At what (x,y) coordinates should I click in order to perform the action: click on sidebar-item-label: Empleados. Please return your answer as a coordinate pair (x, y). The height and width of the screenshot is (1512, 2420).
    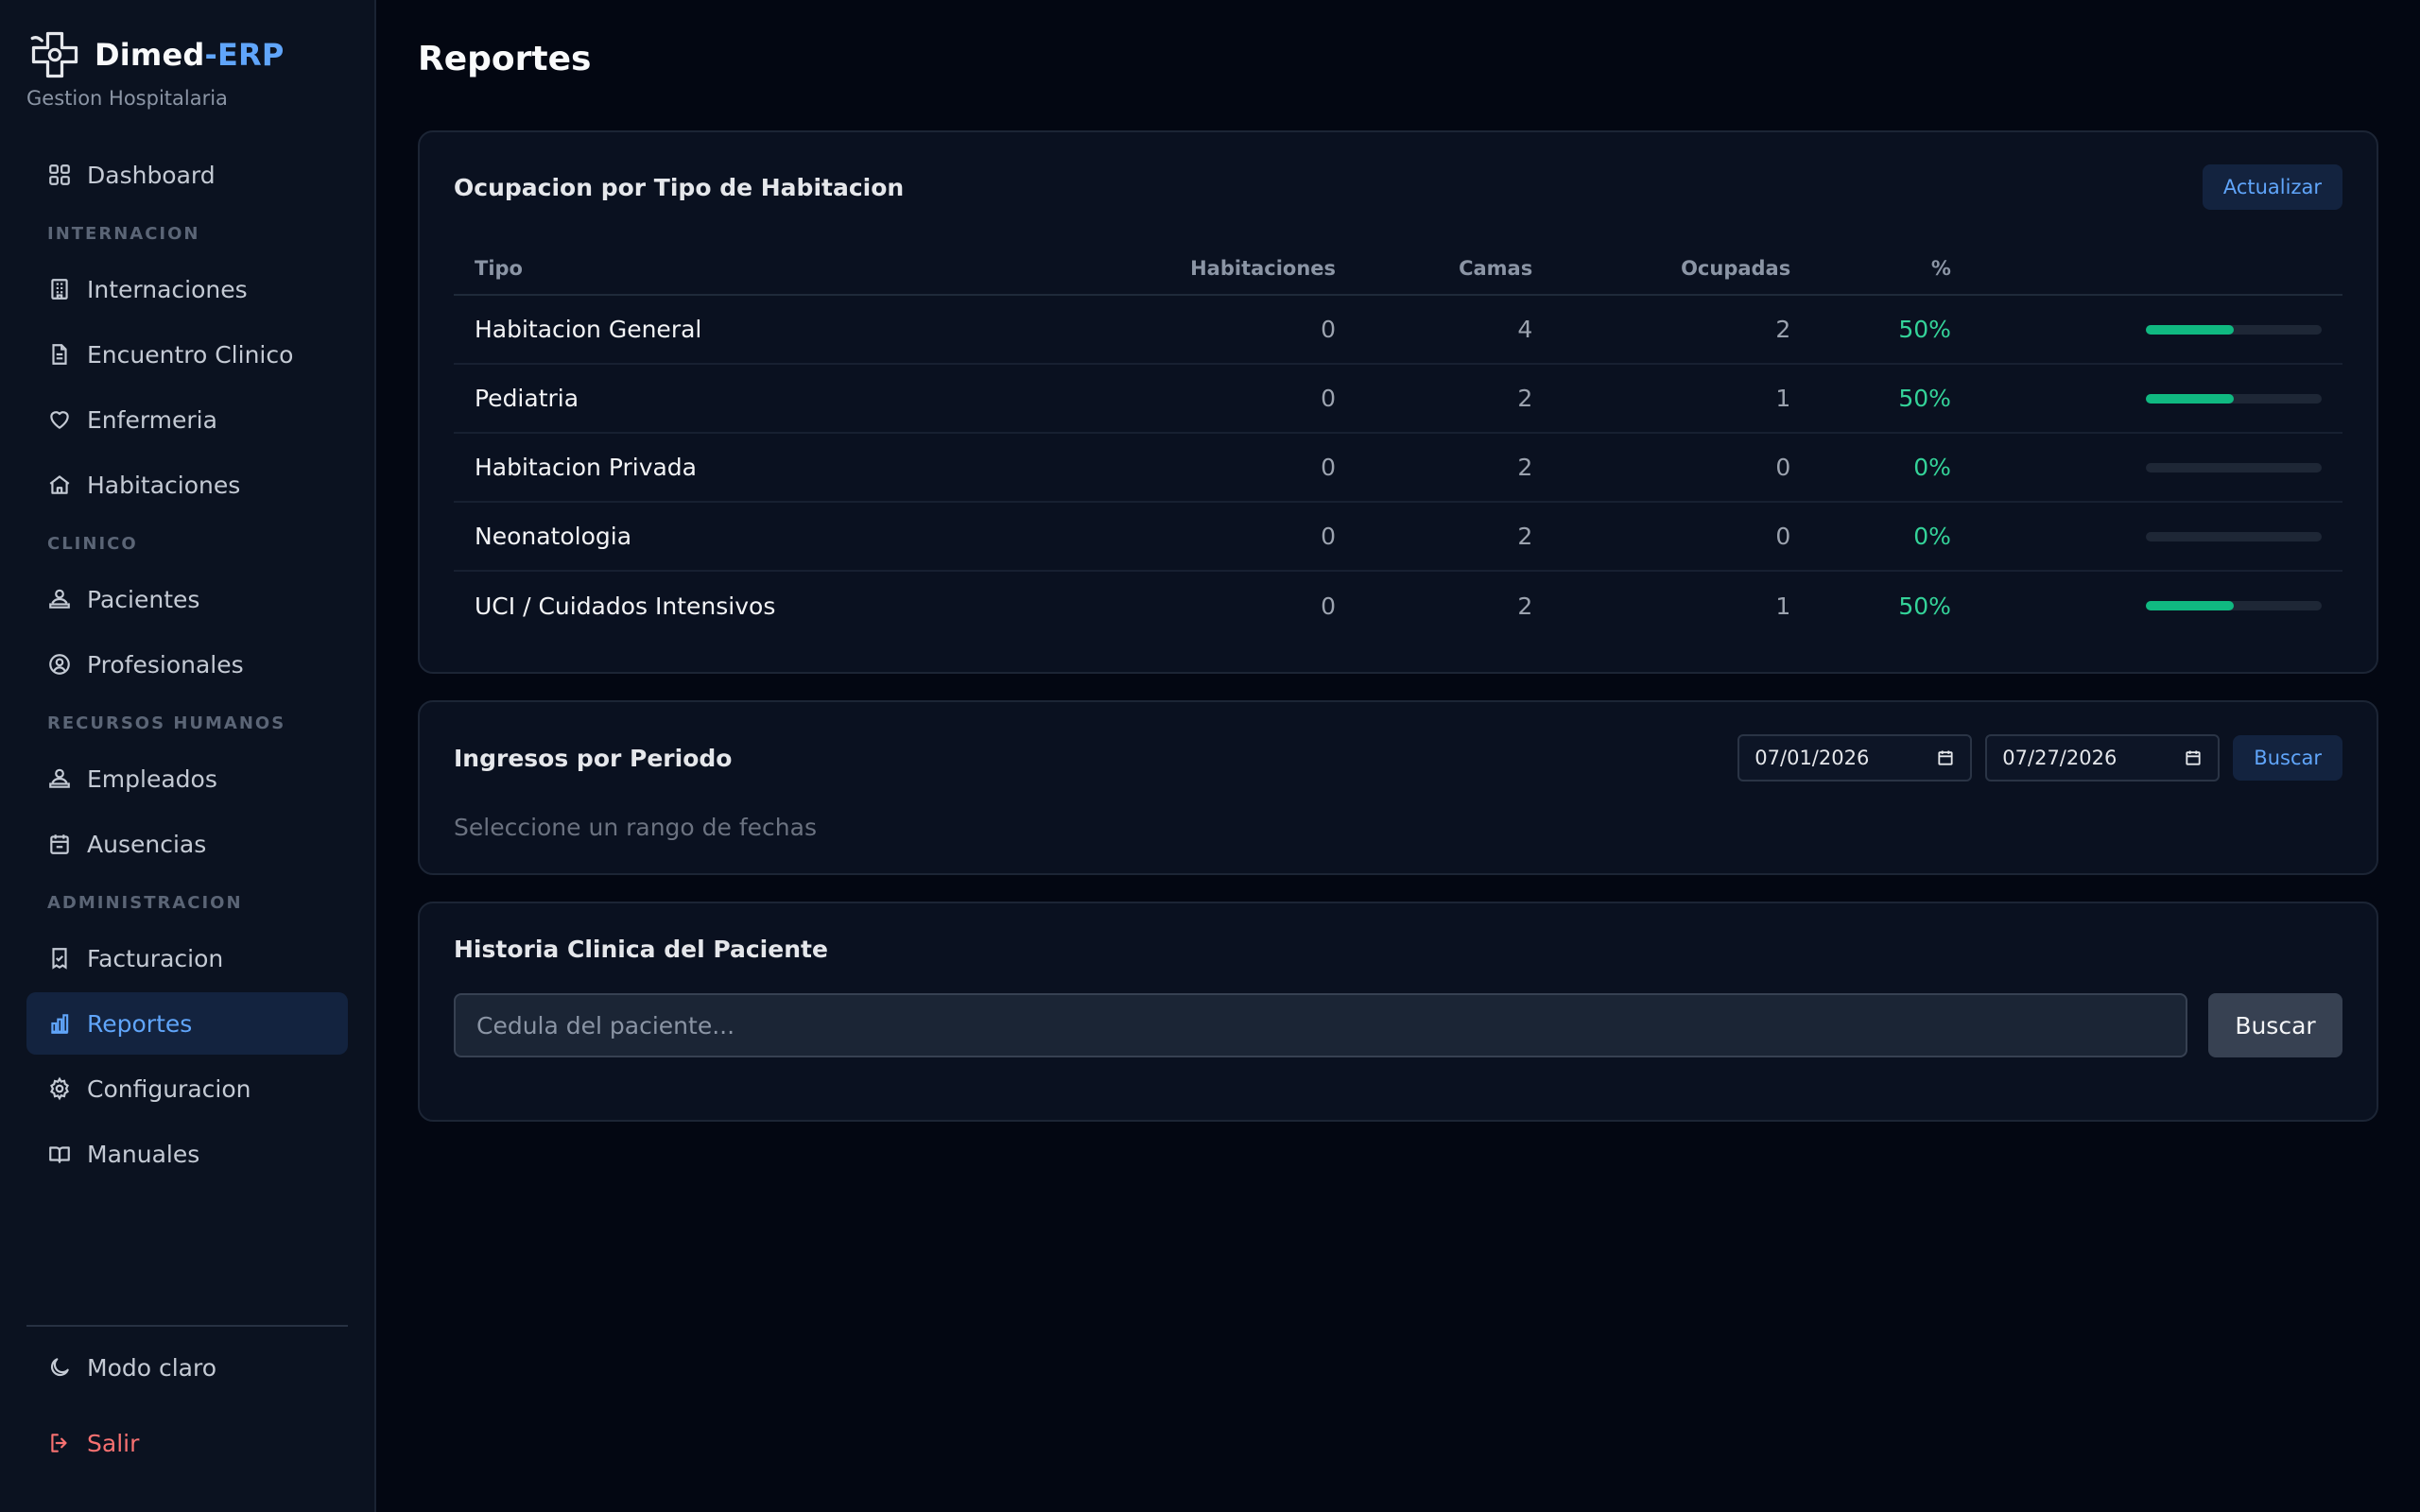
    Looking at the image, I should click on (152, 779).